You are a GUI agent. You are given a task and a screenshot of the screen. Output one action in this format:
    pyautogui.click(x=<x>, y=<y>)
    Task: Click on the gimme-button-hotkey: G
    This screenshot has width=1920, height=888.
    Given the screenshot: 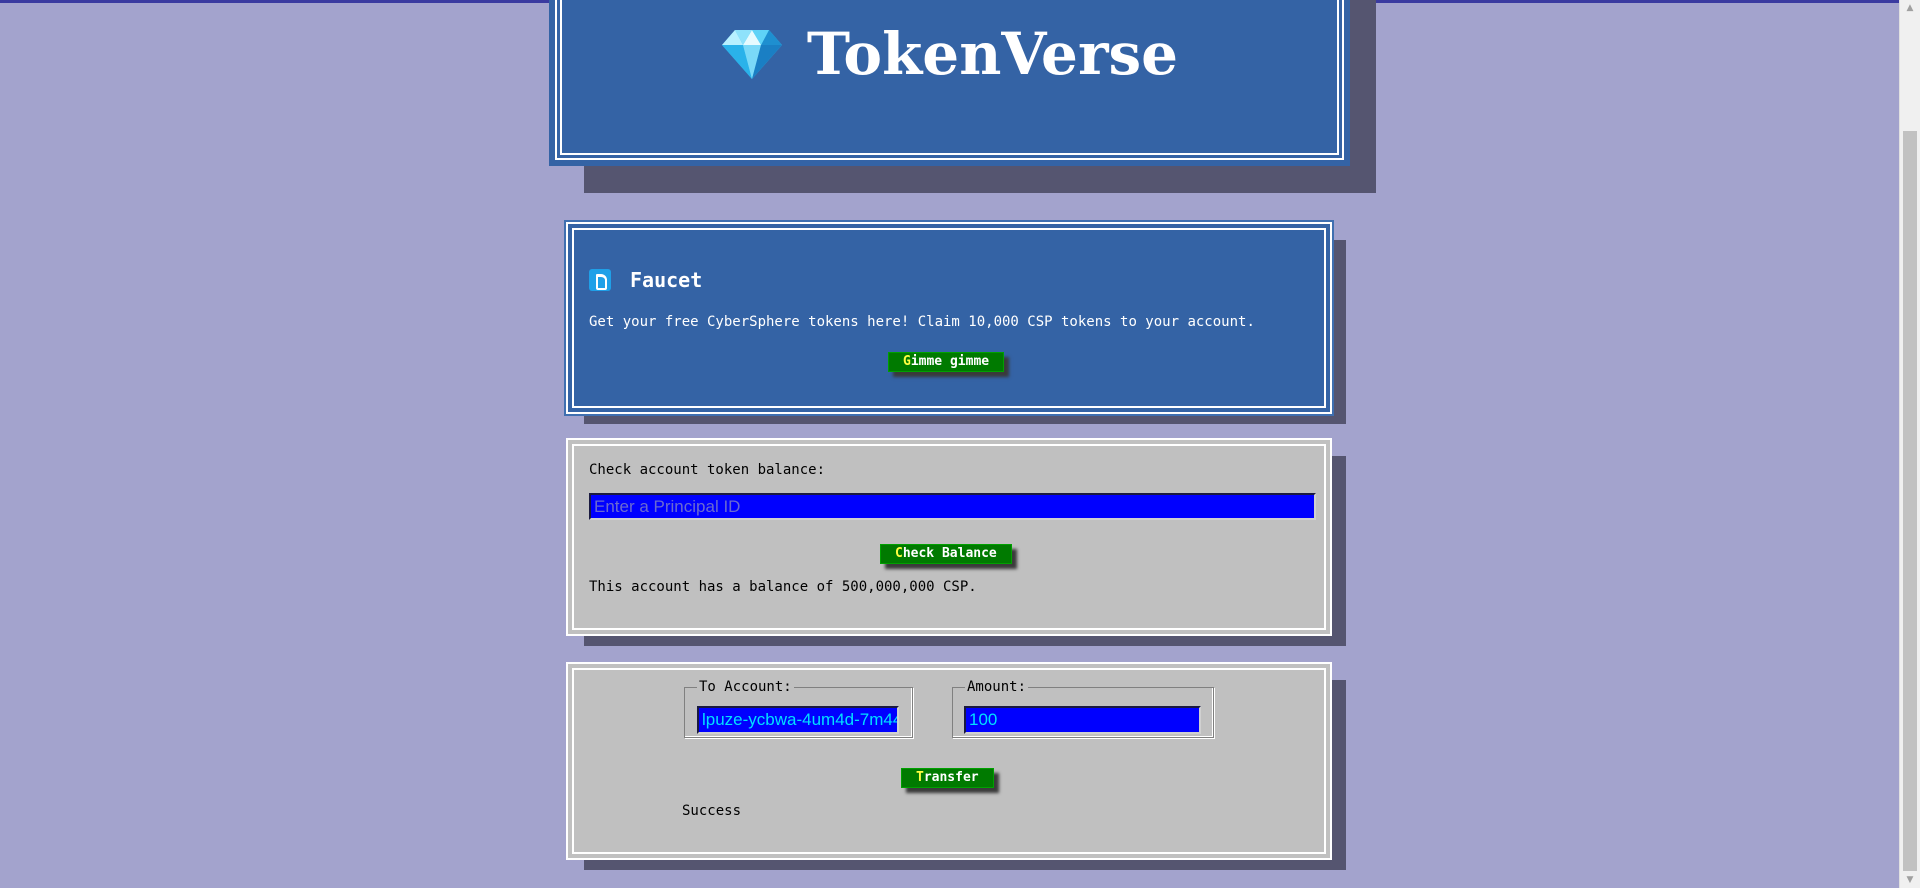 What is the action you would take?
    pyautogui.click(x=907, y=361)
    